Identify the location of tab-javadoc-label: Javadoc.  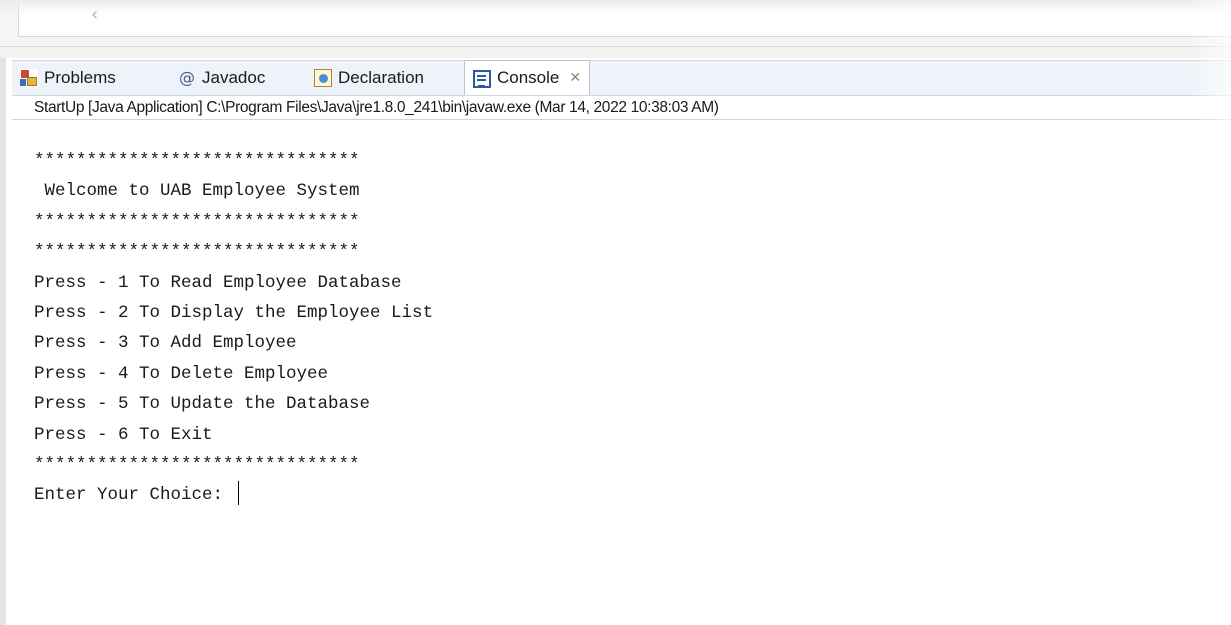
(234, 77).